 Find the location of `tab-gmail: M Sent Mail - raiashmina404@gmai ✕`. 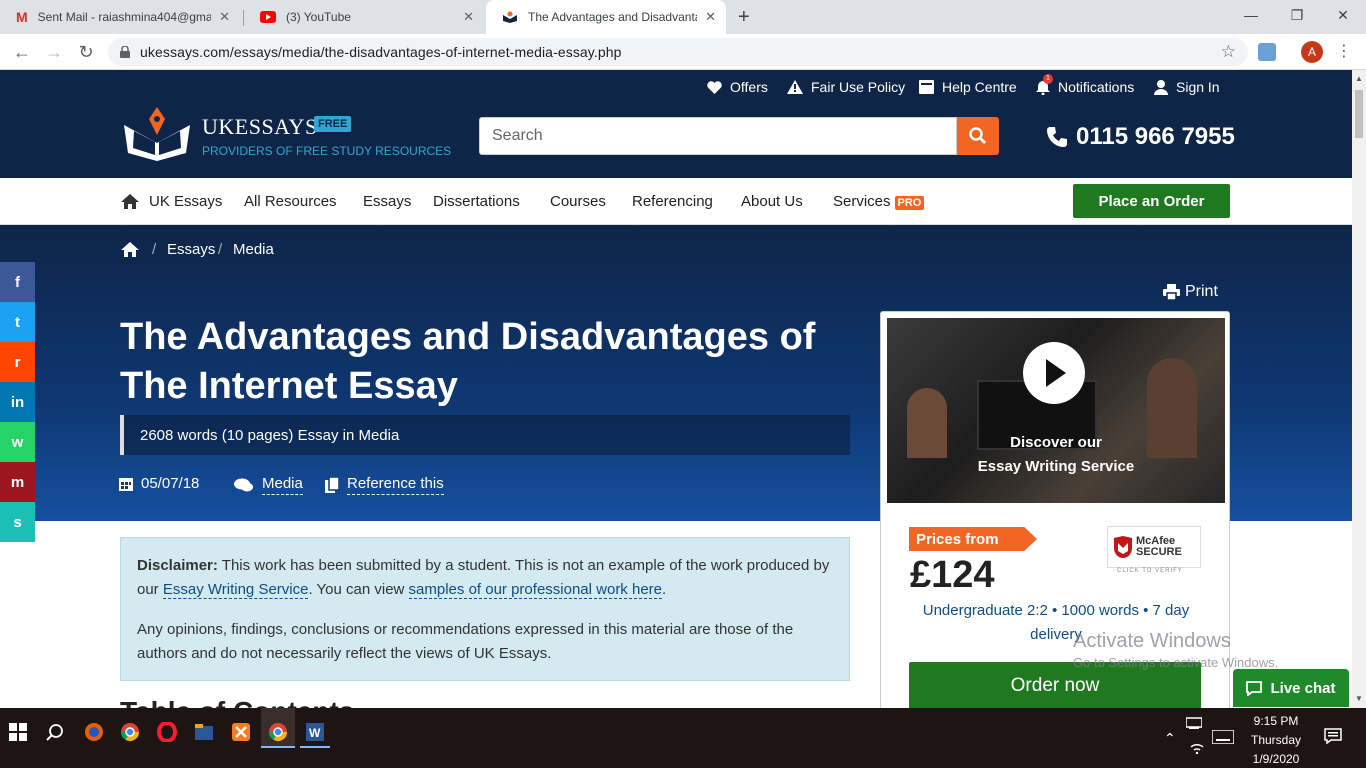

tab-gmail: M Sent Mail - raiashmina404@gmai ✕ is located at coordinates (120, 17).